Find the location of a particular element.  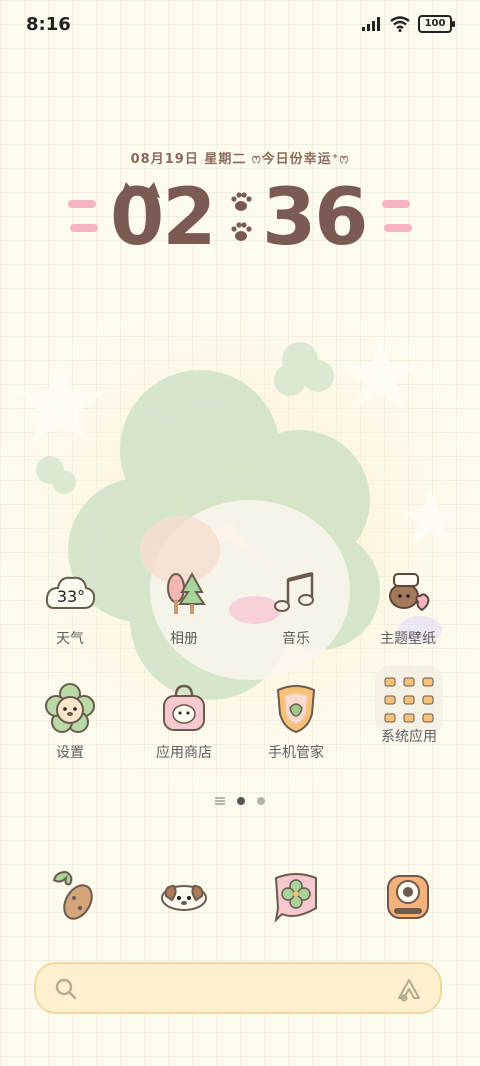

app-store: 应用商店 is located at coordinates (184, 721).